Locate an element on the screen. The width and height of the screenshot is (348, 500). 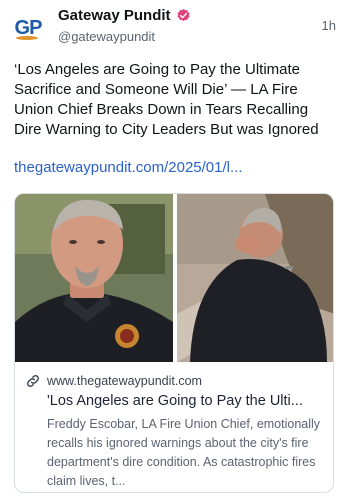
link-domain: www.thegatewaypundit.com is located at coordinates (124, 381).